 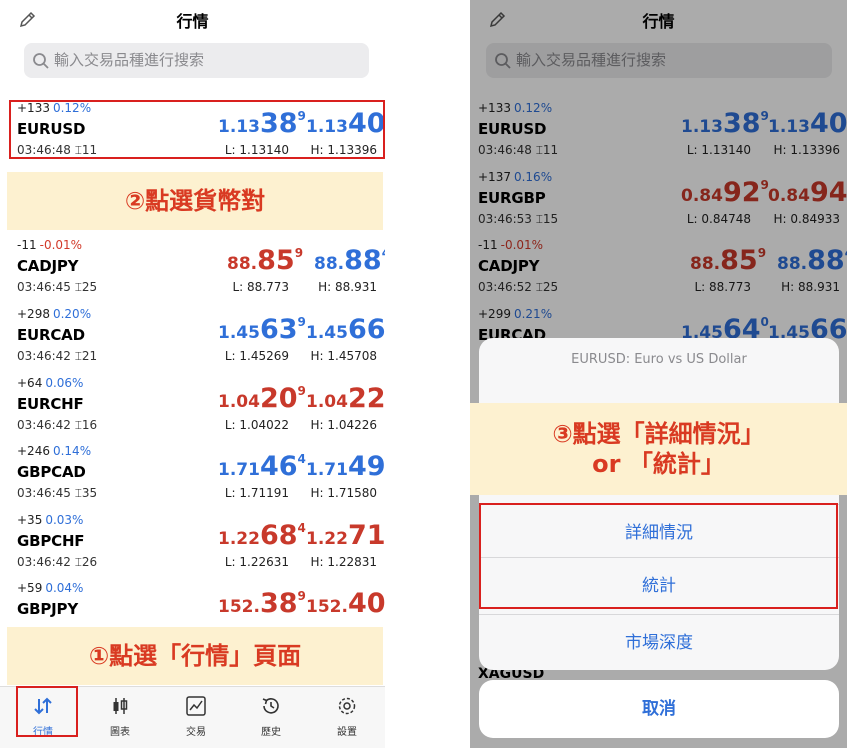 I want to click on bid-price: 152.389, so click(x=262, y=603).